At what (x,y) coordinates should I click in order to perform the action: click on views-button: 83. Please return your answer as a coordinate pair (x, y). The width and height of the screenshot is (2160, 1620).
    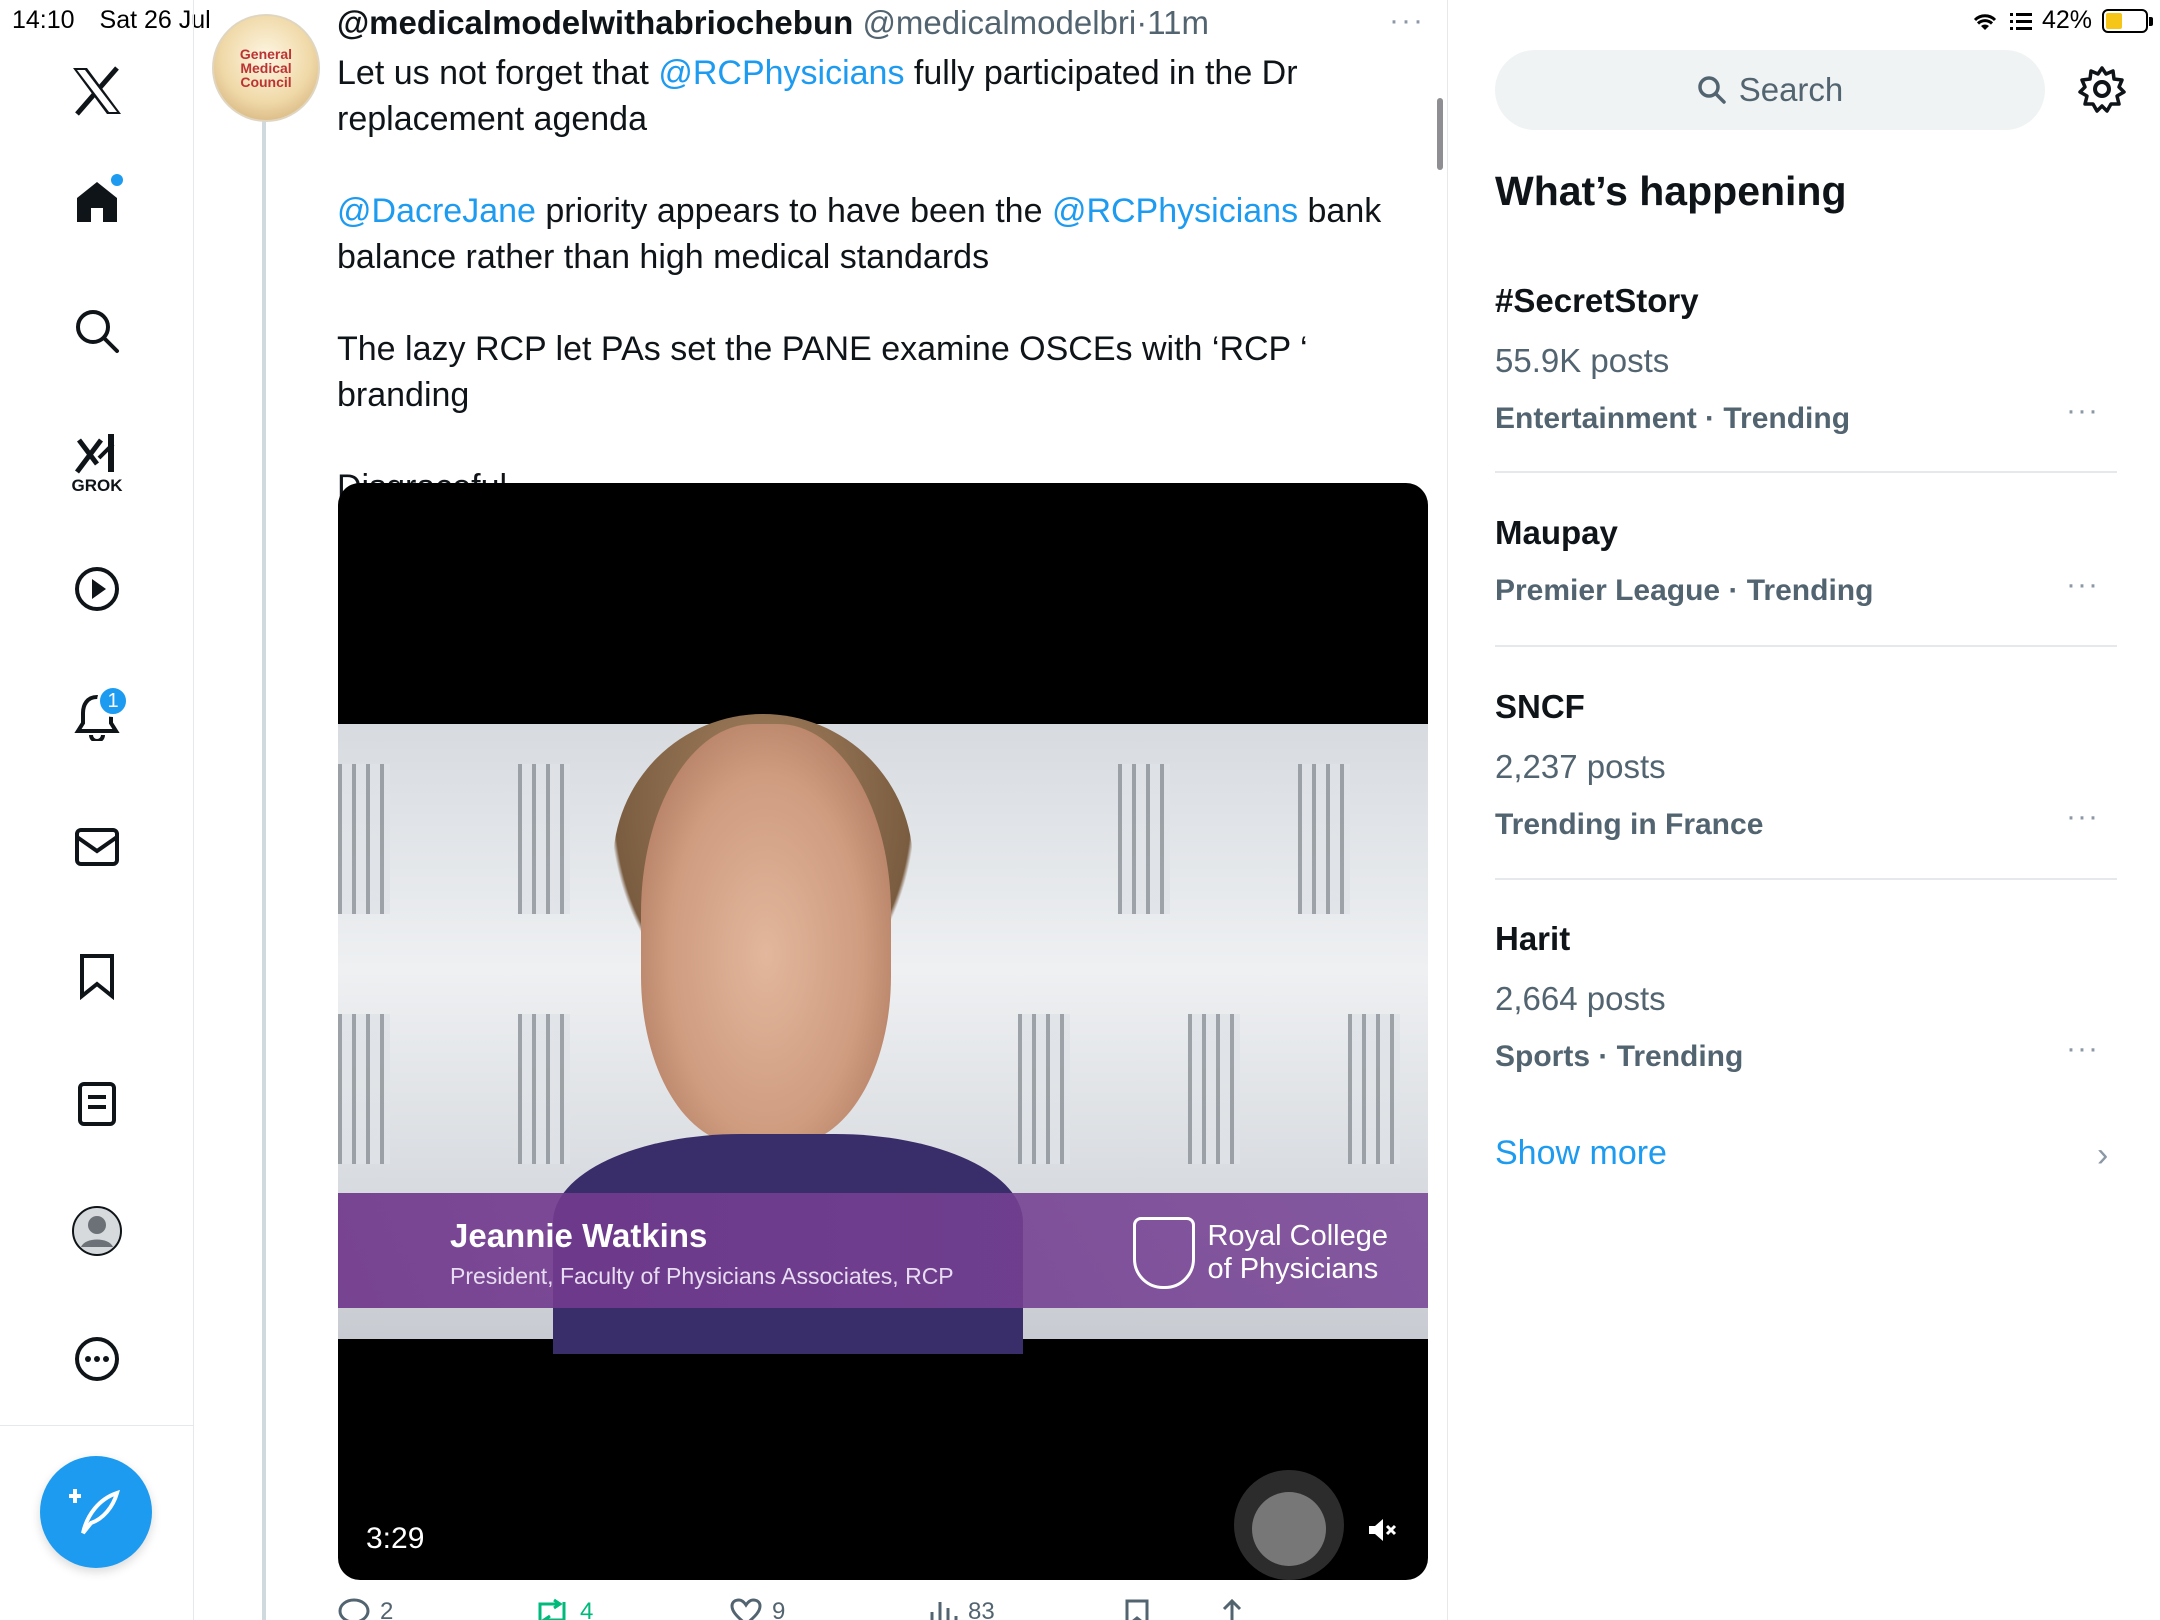
    Looking at the image, I should click on (961, 1609).